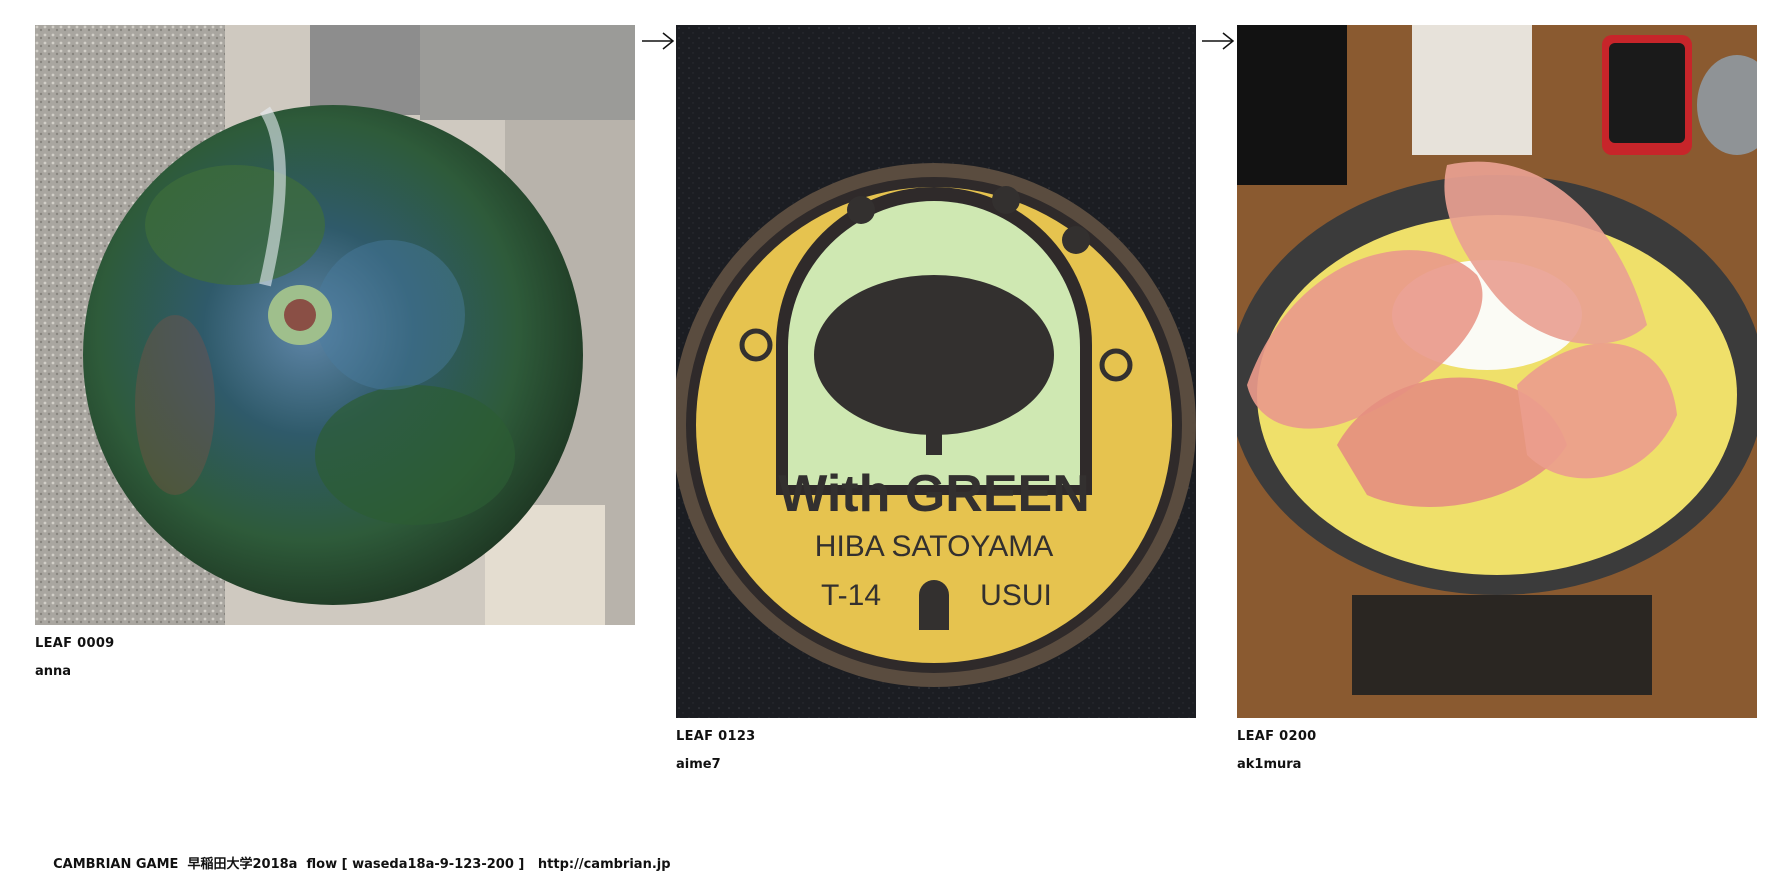 This screenshot has height=872, width=1790. Describe the element at coordinates (53, 671) in the screenshot. I see `leaf-user-link: anna` at that location.